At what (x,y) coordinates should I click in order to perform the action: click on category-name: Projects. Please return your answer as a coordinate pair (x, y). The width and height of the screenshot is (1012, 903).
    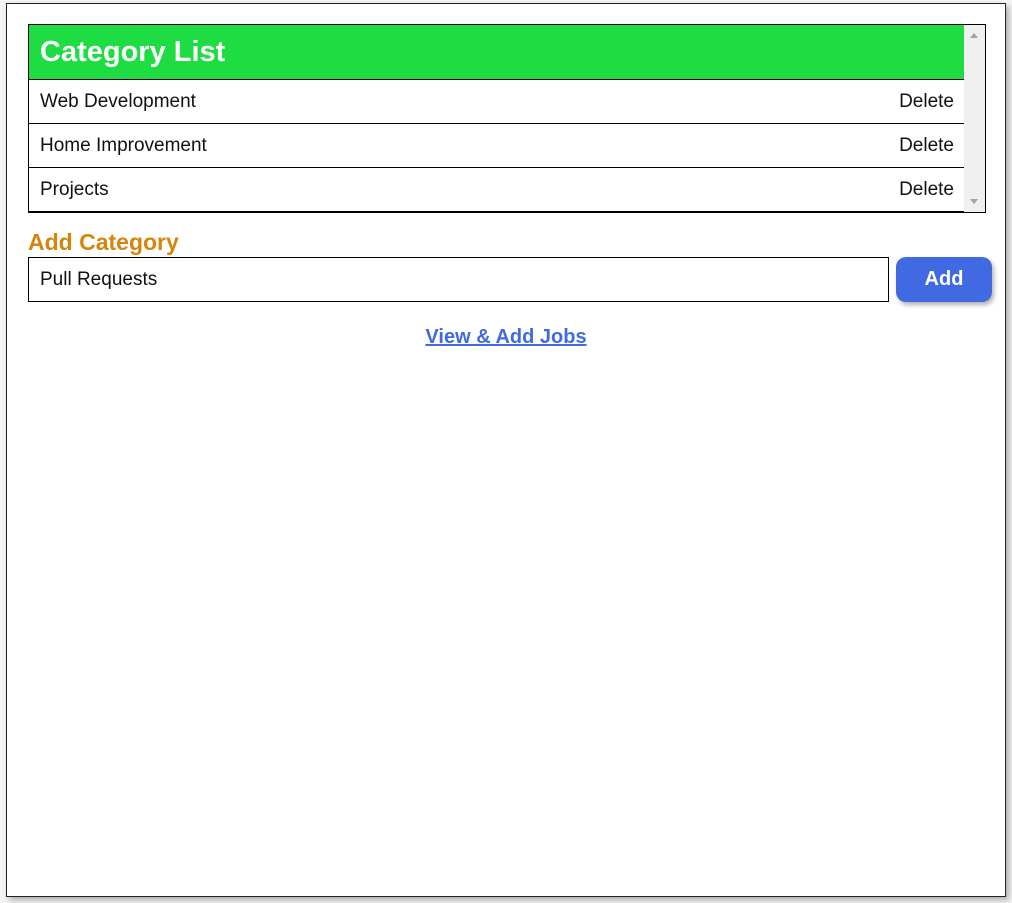
    Looking at the image, I should click on (74, 189).